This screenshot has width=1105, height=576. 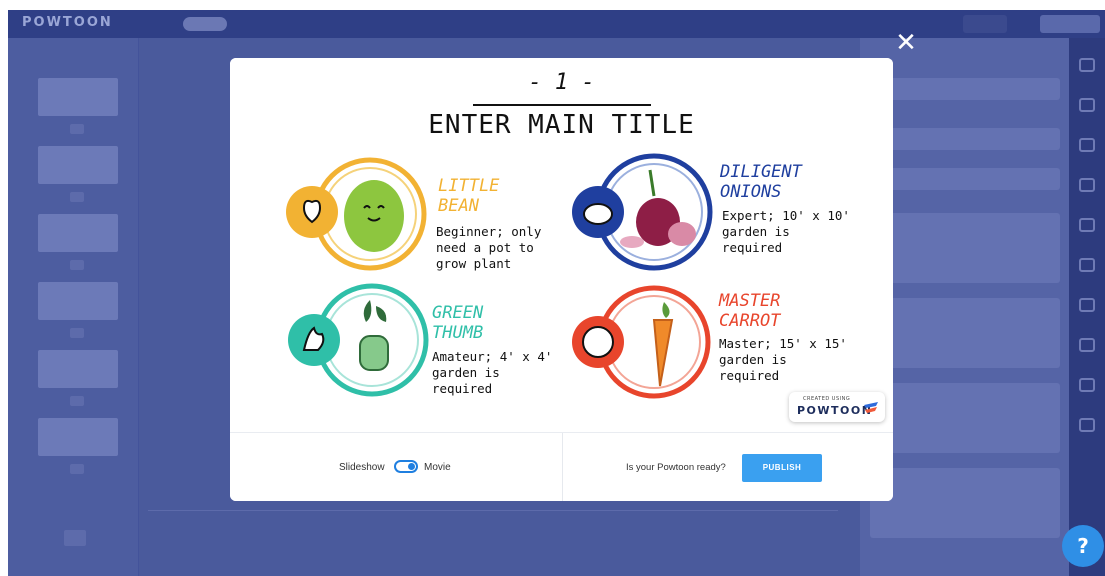 I want to click on slide-number: - 1 -, so click(x=561, y=82).